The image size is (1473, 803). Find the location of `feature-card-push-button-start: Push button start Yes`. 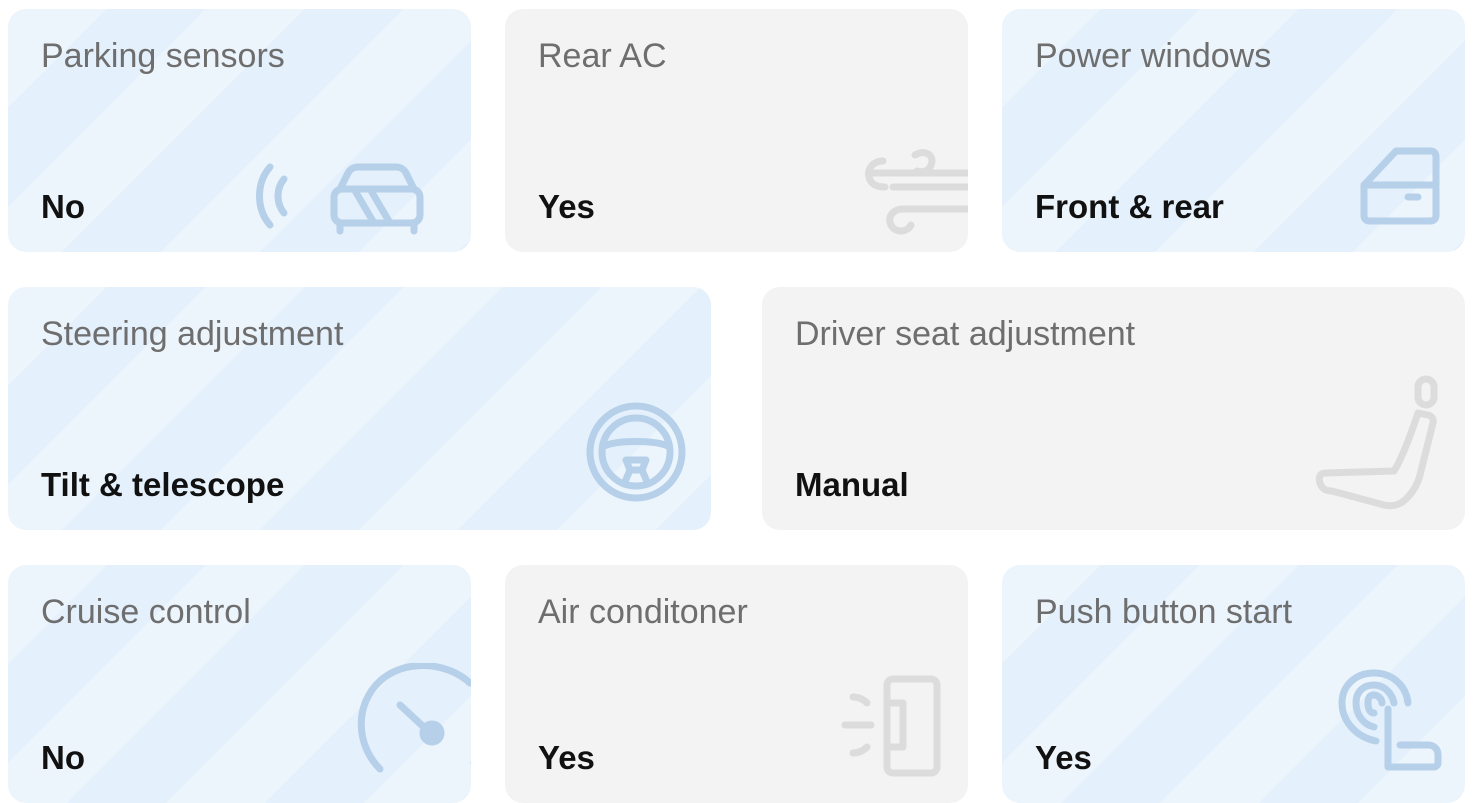

feature-card-push-button-start: Push button start Yes is located at coordinates (1233, 684).